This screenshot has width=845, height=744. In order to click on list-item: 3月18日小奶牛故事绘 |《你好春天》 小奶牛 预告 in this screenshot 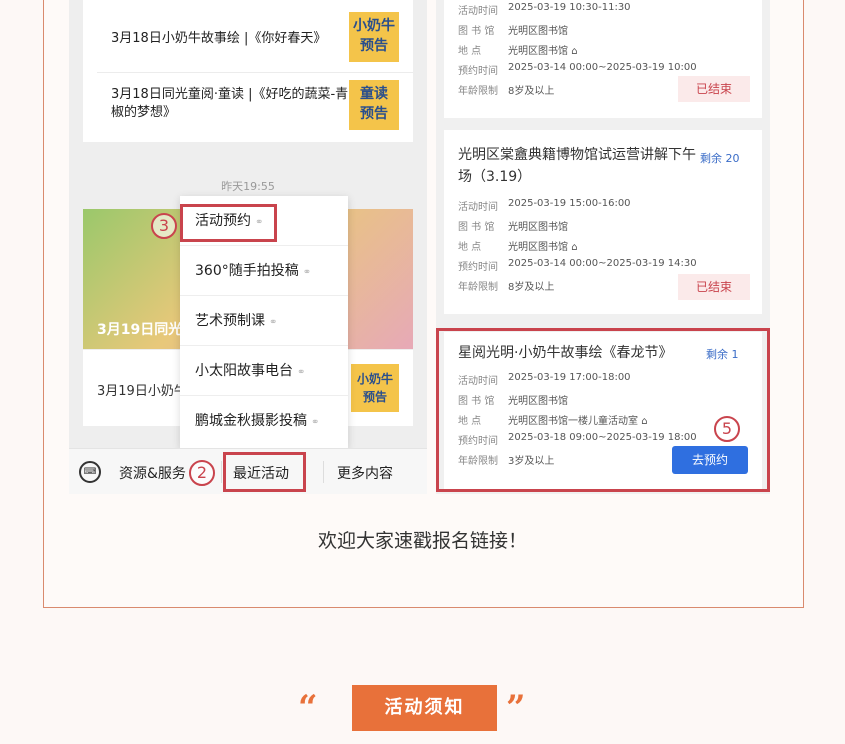, I will do `click(255, 36)`.